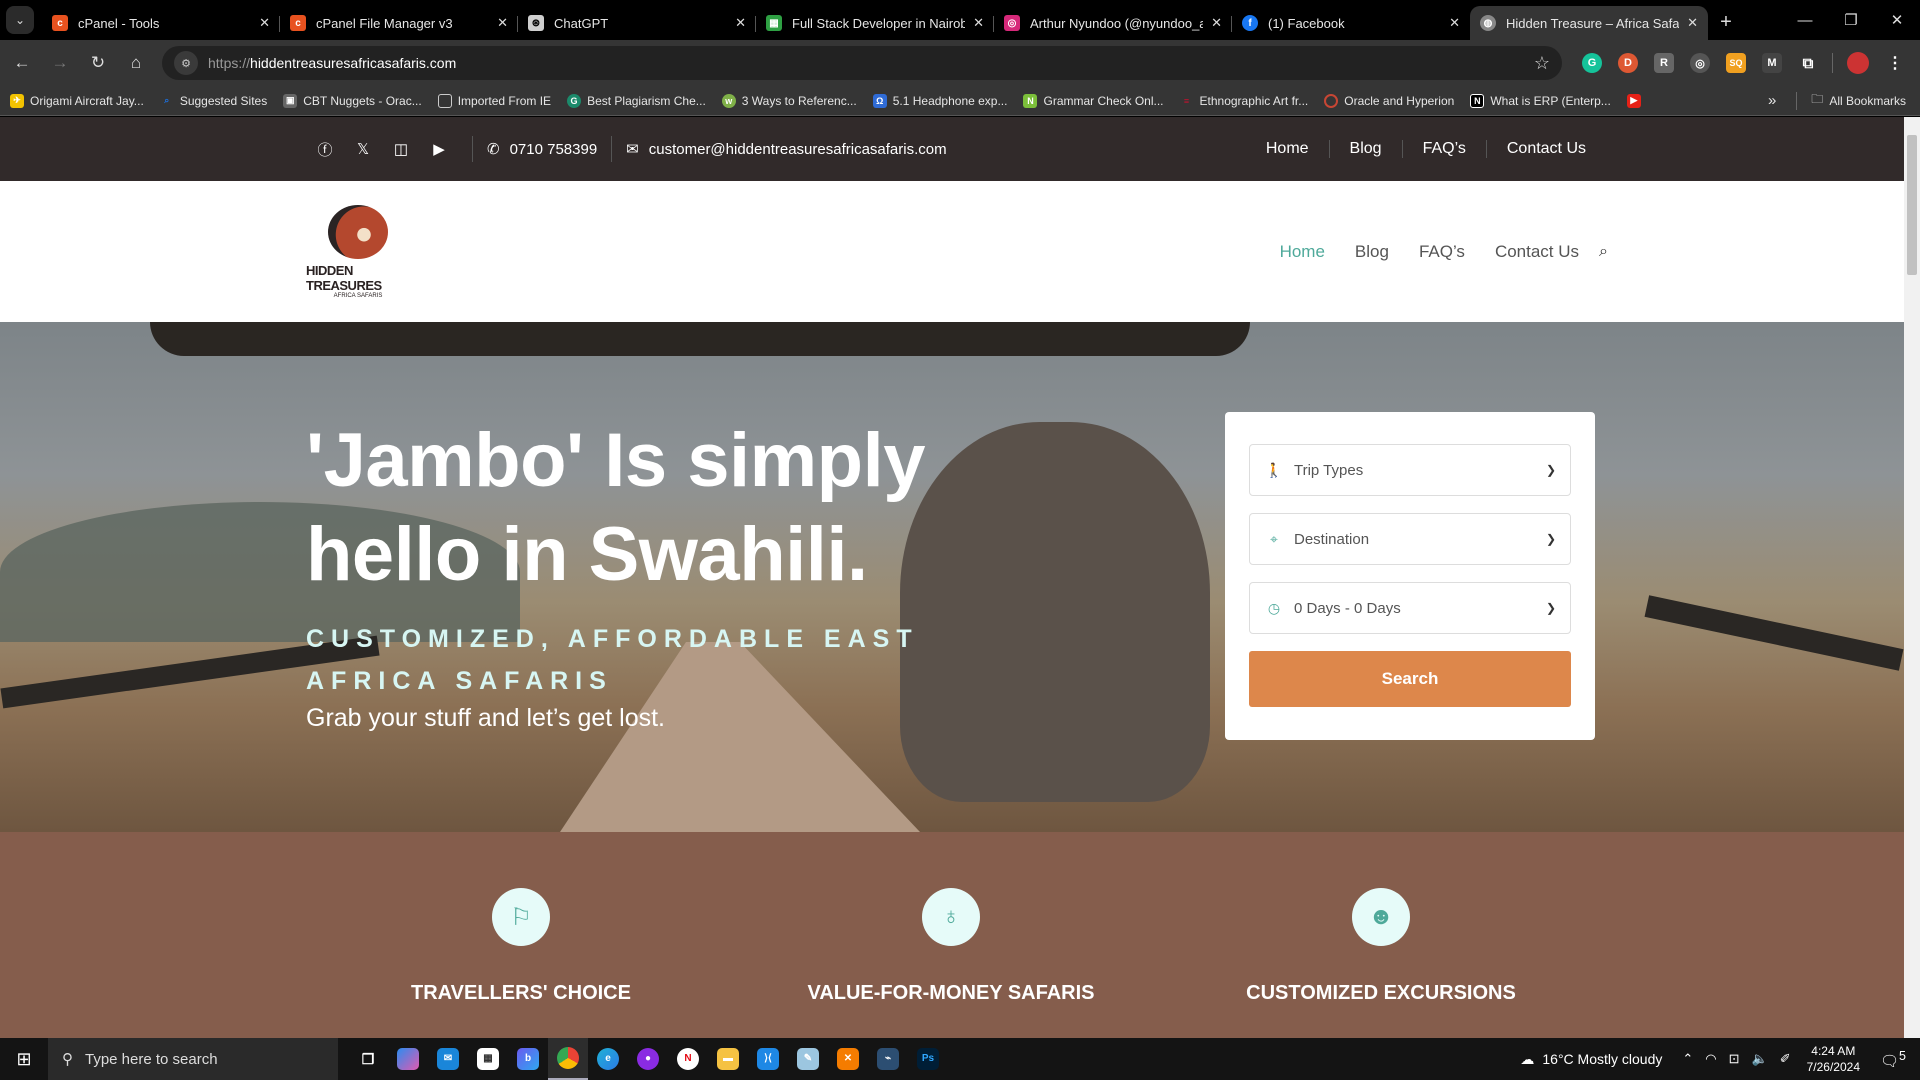 The height and width of the screenshot is (1080, 1920). What do you see at coordinates (448, 1059) in the screenshot?
I see `mail-icon: ✉` at bounding box center [448, 1059].